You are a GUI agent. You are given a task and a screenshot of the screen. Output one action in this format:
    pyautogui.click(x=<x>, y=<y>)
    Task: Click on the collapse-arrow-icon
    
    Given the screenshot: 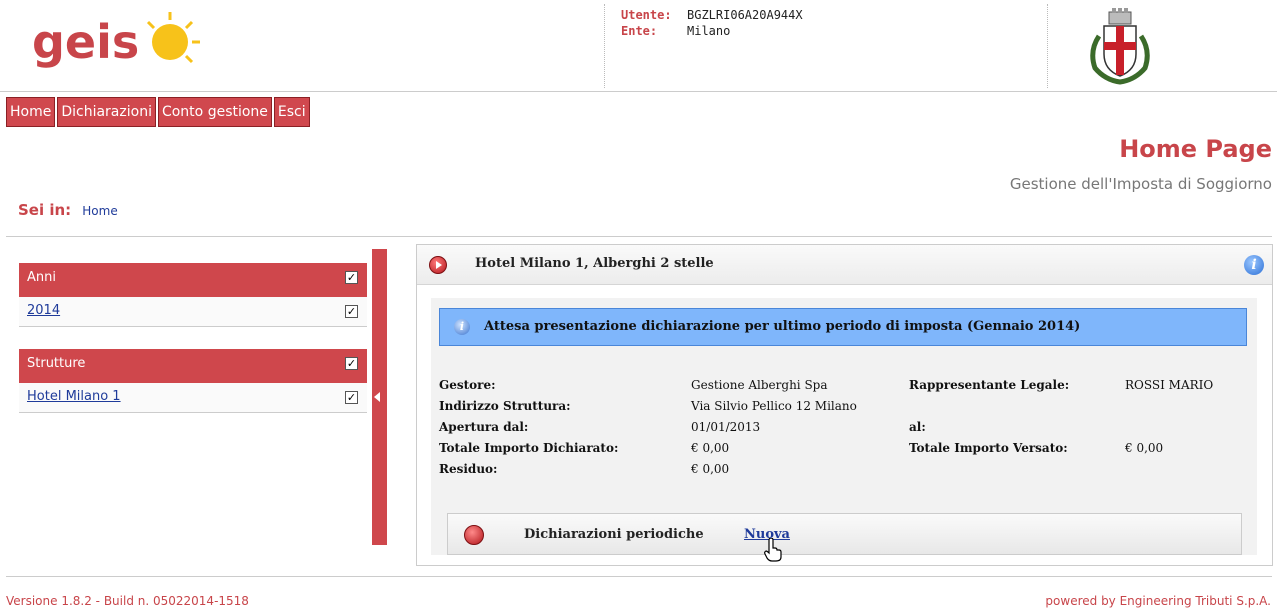 What is the action you would take?
    pyautogui.click(x=377, y=397)
    